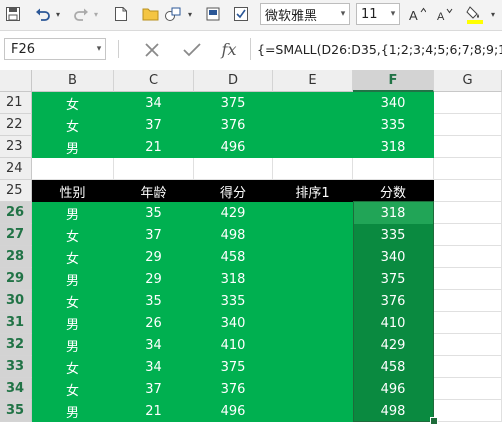  What do you see at coordinates (468, 257) in the screenshot?
I see `cell-g28` at bounding box center [468, 257].